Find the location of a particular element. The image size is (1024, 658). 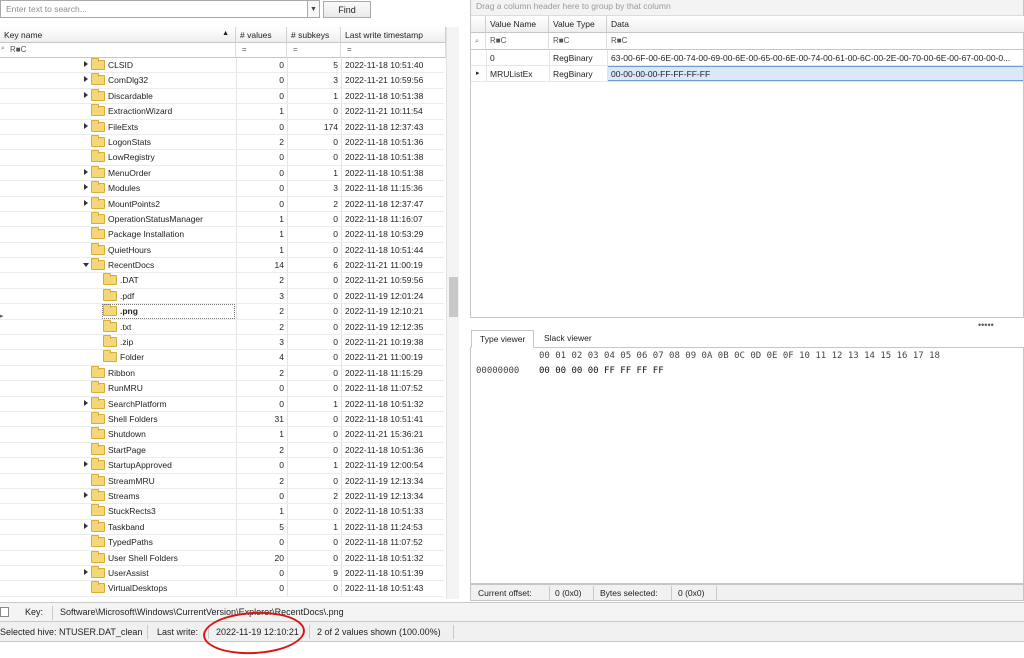

key-row: StartPage 2 0 2022-11-18 10:51:36 is located at coordinates (222, 450).